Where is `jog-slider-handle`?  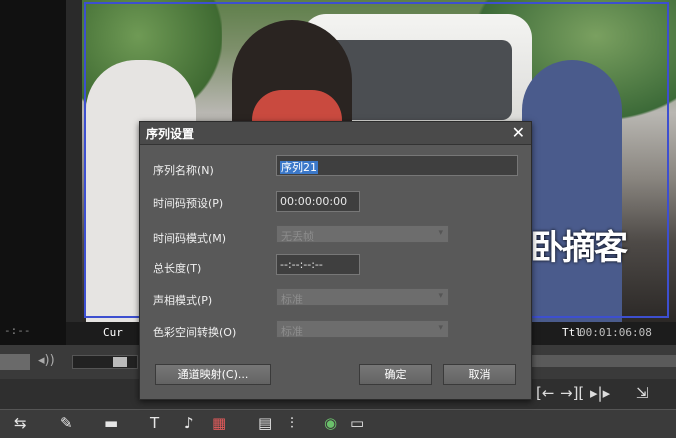 jog-slider-handle is located at coordinates (120, 362).